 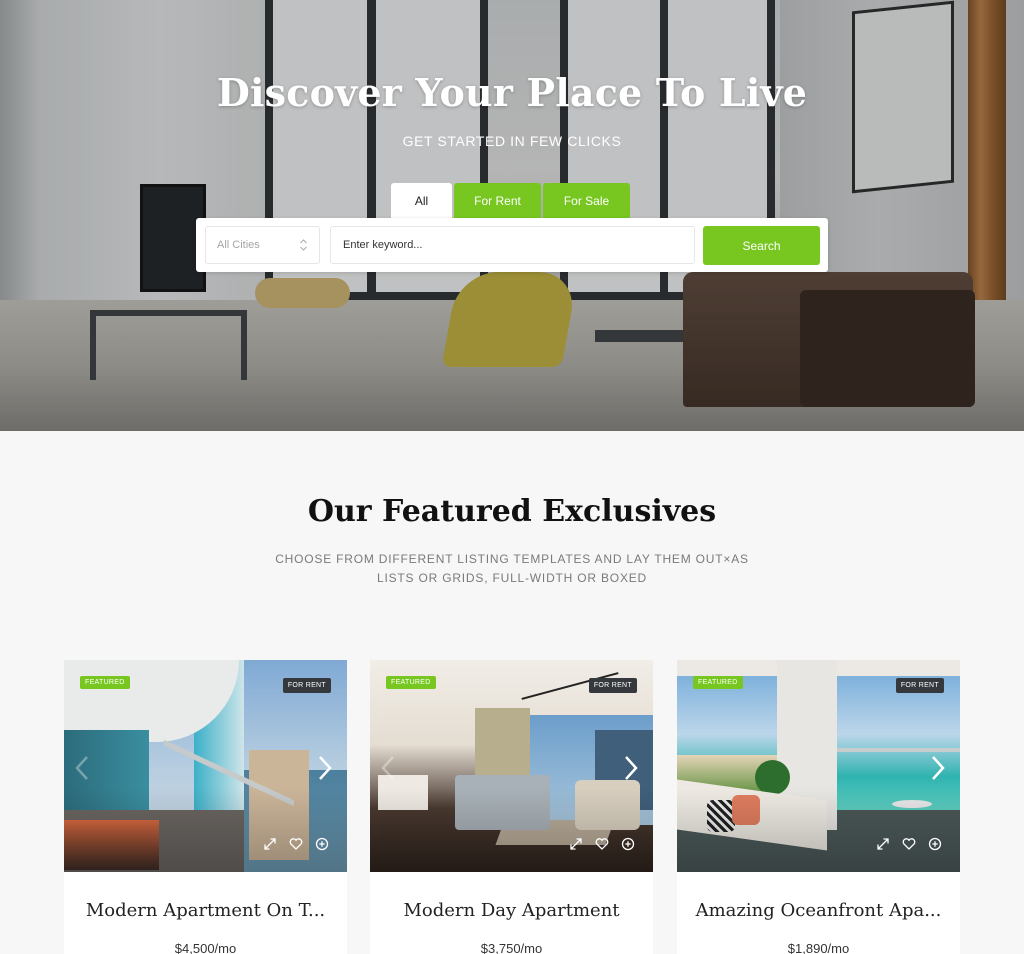 What do you see at coordinates (262, 245) in the screenshot?
I see `city-select: All Cities` at bounding box center [262, 245].